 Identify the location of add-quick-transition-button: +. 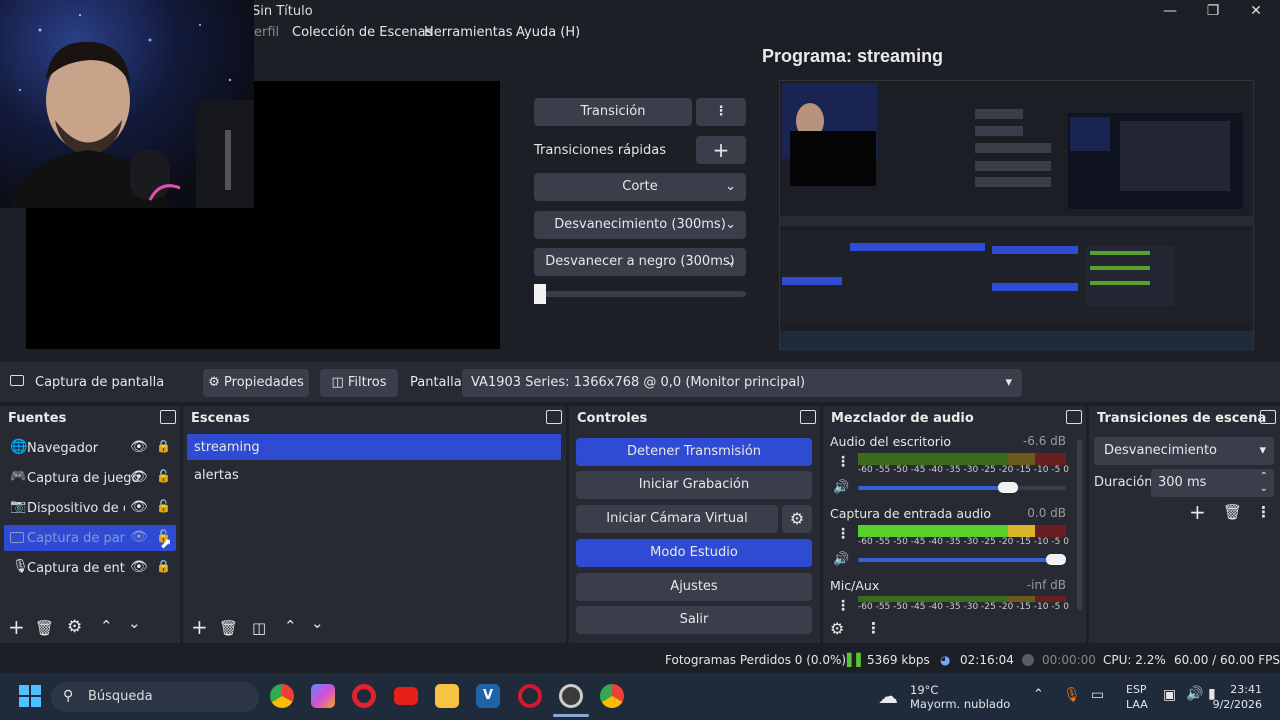
(721, 150).